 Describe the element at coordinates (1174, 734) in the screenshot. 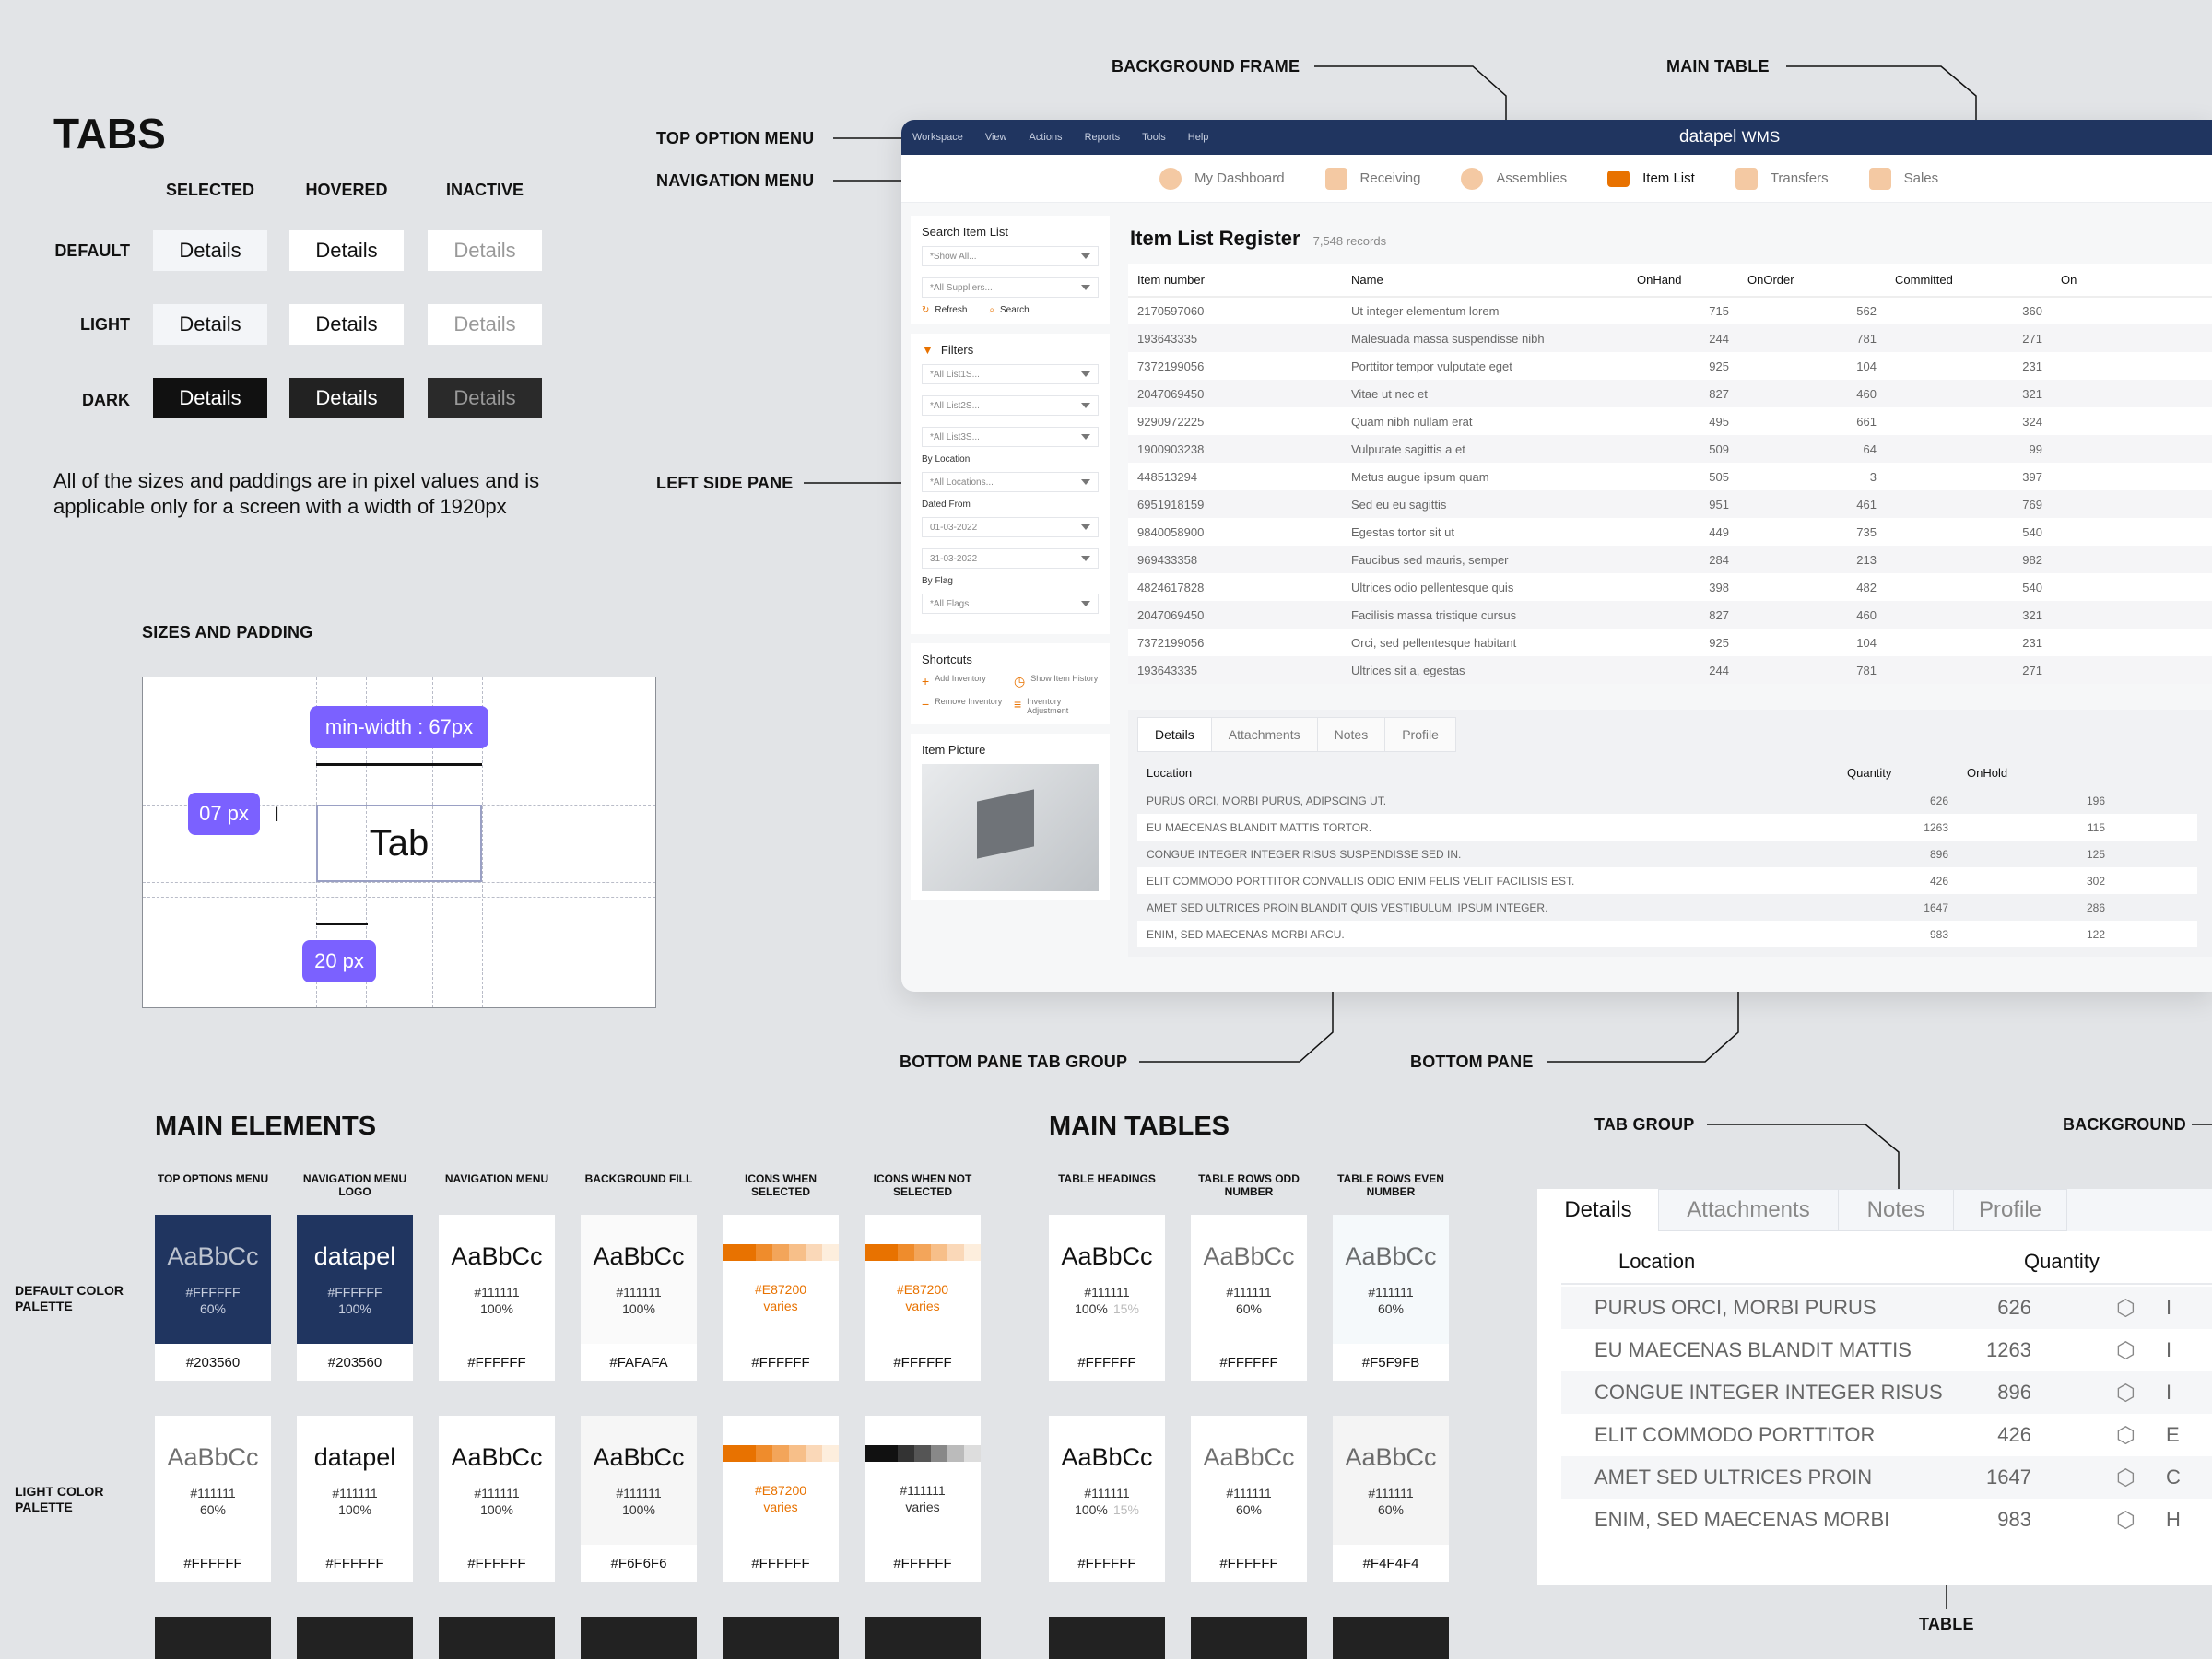

I see `bottom-tab-details: Details` at that location.